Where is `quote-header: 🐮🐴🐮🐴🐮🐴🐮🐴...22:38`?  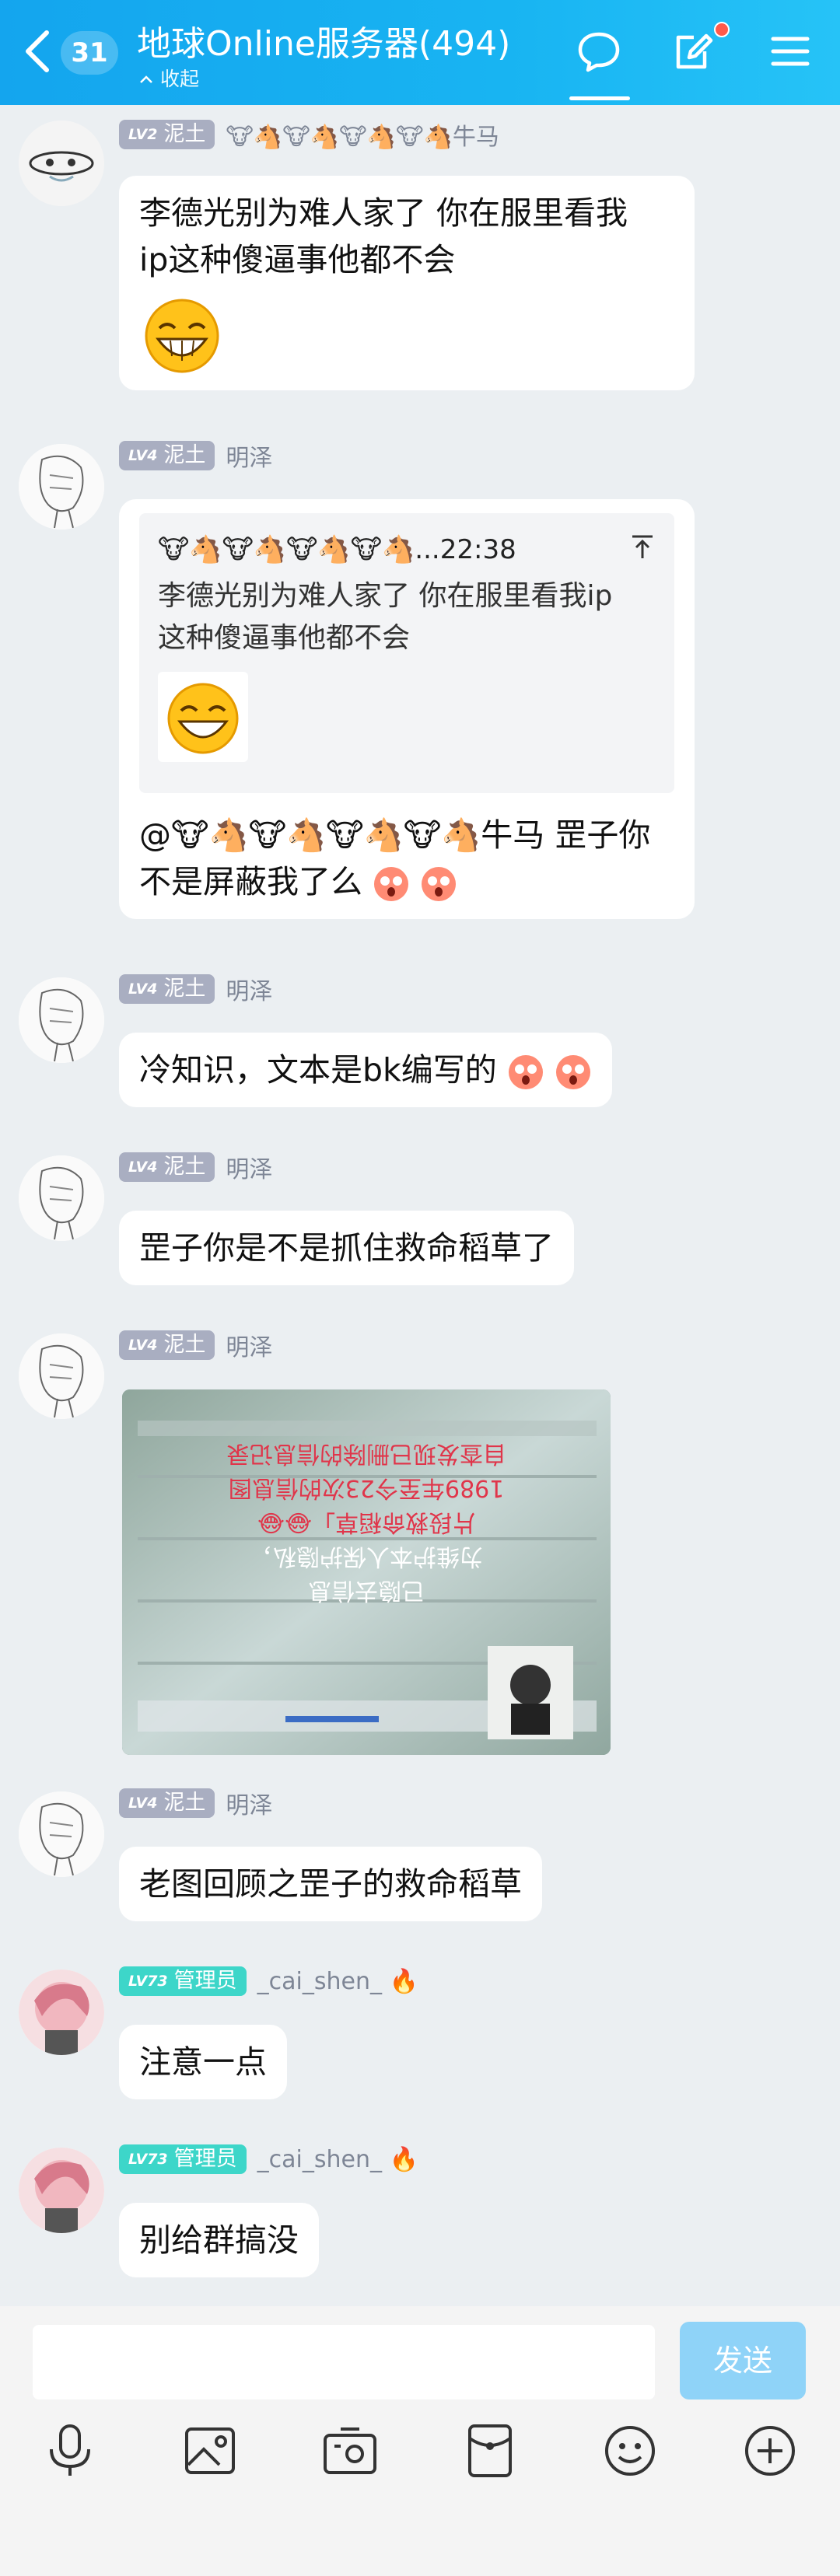 quote-header: 🐮🐴🐮🐴🐮🐴🐮🐴...22:38 is located at coordinates (337, 549).